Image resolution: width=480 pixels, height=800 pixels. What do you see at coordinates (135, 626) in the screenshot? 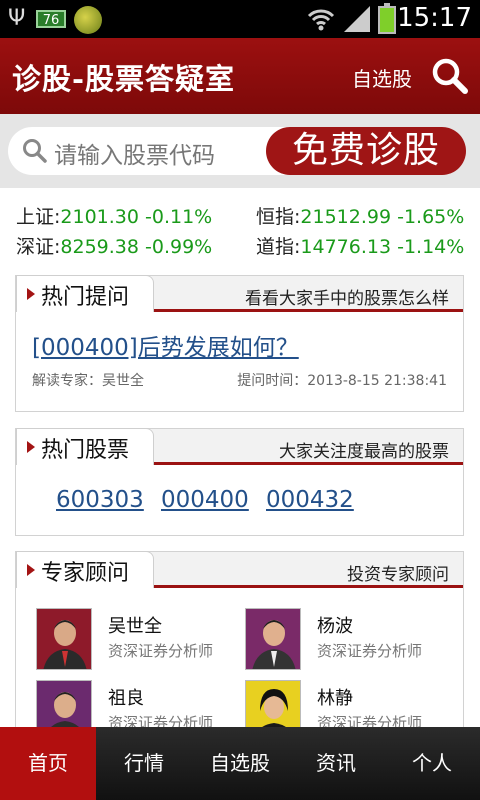
I see `expert-name: 吴世全` at bounding box center [135, 626].